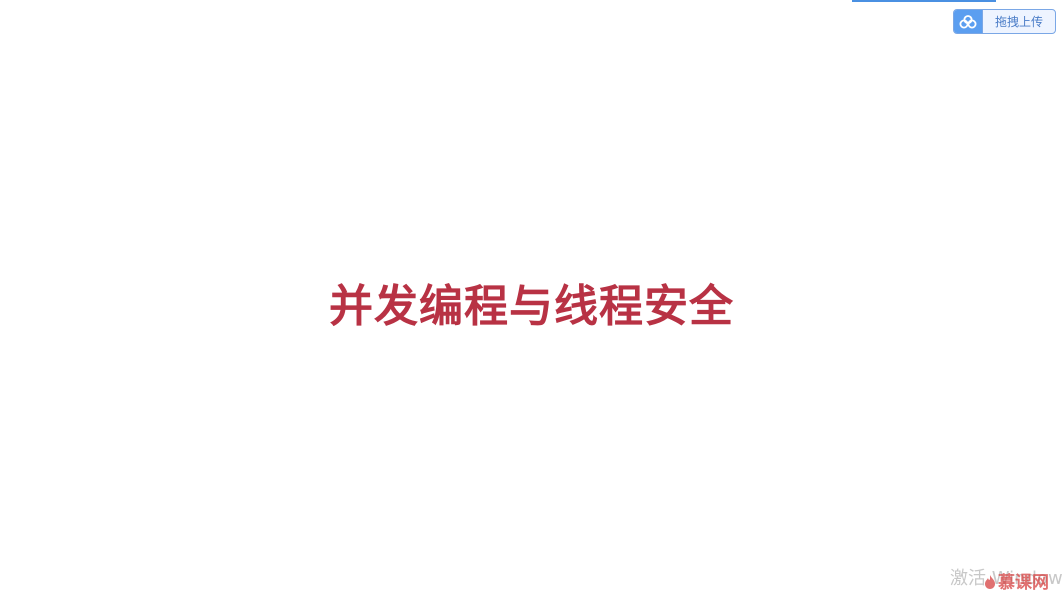 The width and height of the screenshot is (1063, 592). I want to click on watermark: 激活 Windows 慕课网, so click(1006, 577).